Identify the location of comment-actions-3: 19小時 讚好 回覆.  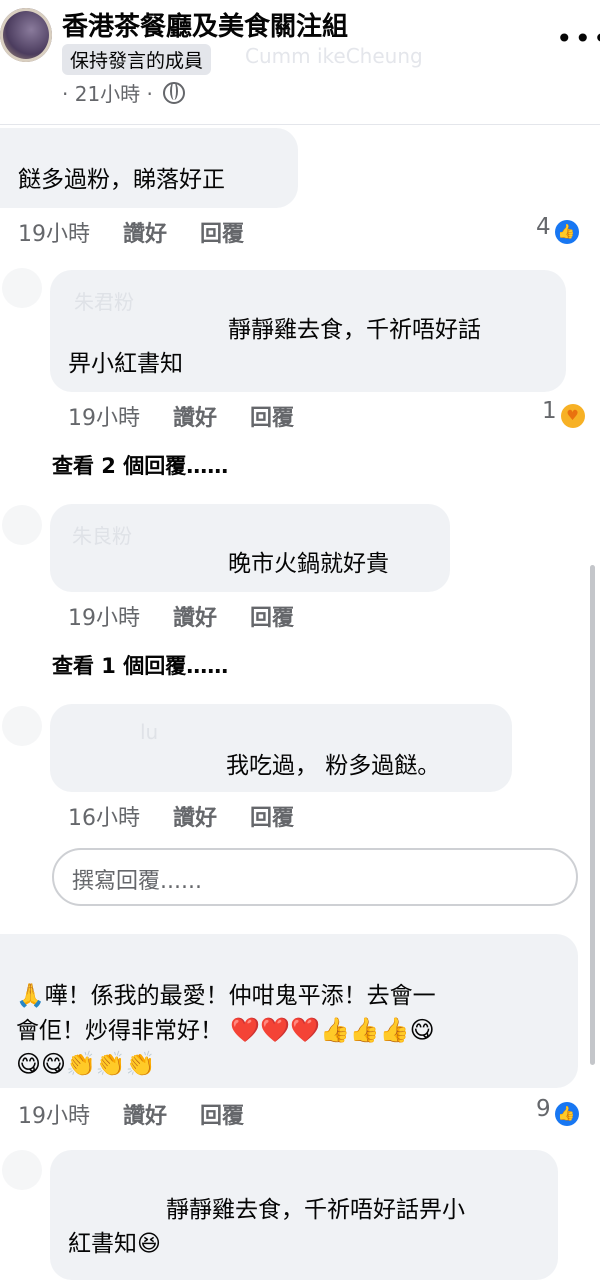
(194, 616).